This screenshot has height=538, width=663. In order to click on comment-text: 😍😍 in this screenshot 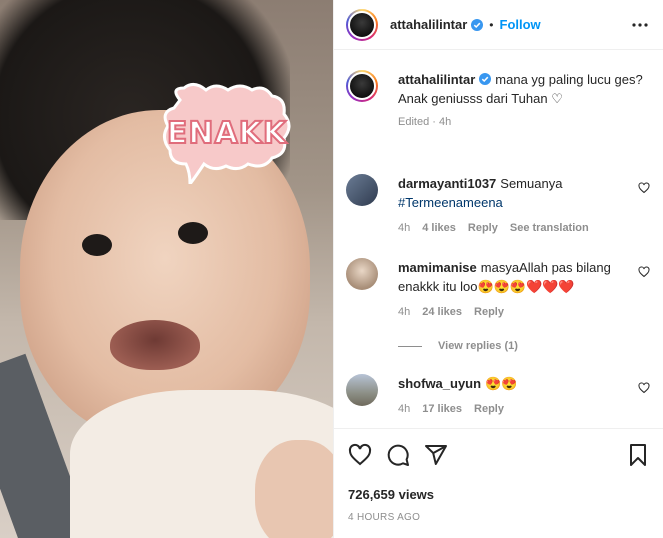, I will do `click(501, 383)`.